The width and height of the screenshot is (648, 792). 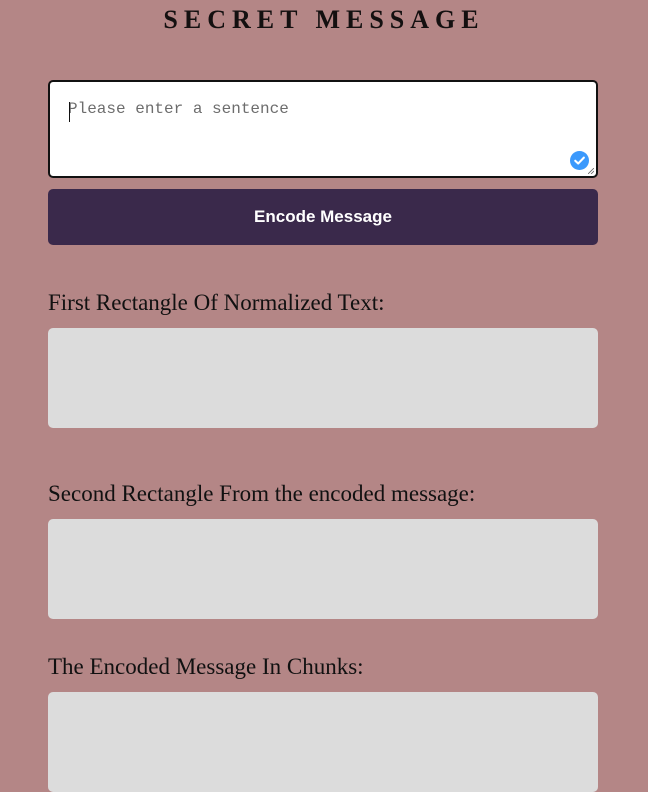 What do you see at coordinates (324, 19) in the screenshot?
I see `page-title: SECRET MESSAGE` at bounding box center [324, 19].